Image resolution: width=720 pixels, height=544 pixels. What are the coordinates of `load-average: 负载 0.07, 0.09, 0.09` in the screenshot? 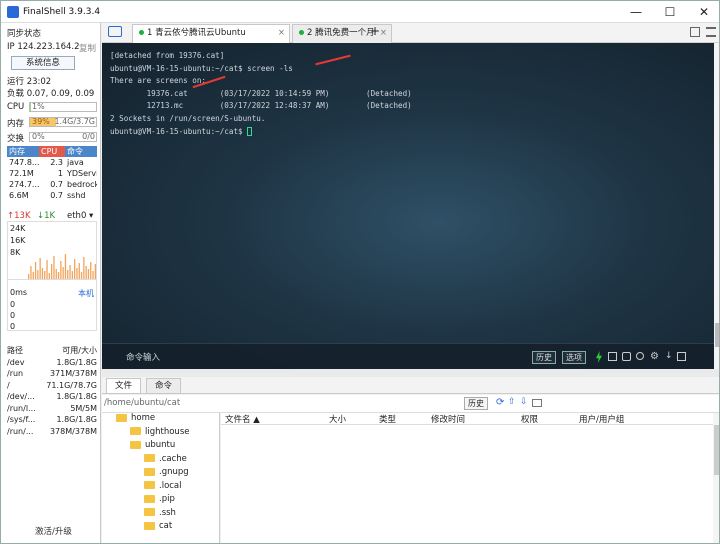 It's located at (51, 94).